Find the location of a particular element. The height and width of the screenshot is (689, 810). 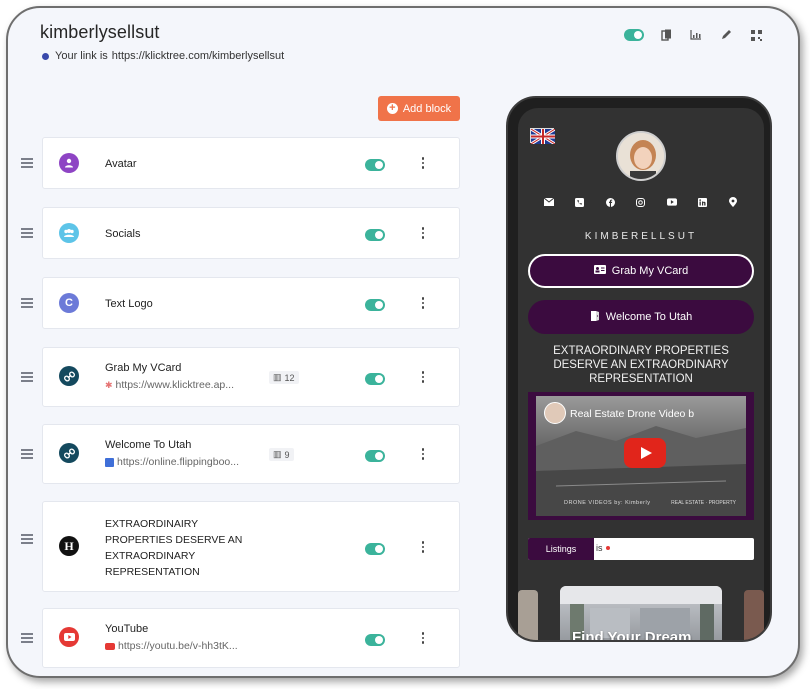

block-label: Text Logo is located at coordinates (129, 304).